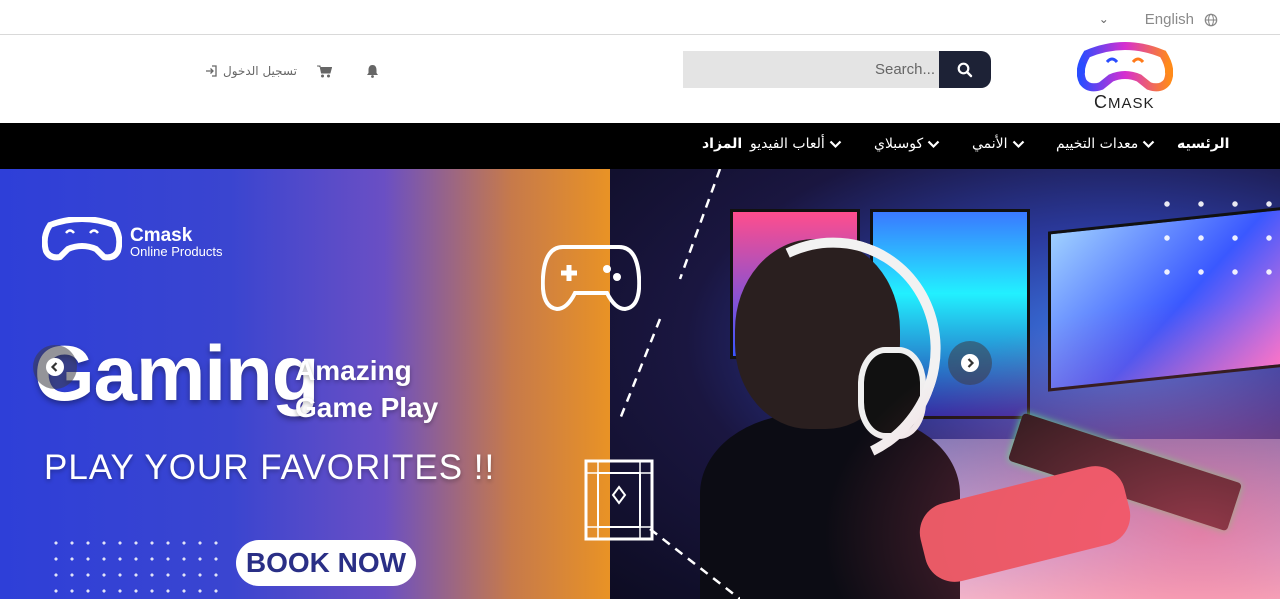  What do you see at coordinates (1211, 19) in the screenshot?
I see `globe-icon` at bounding box center [1211, 19].